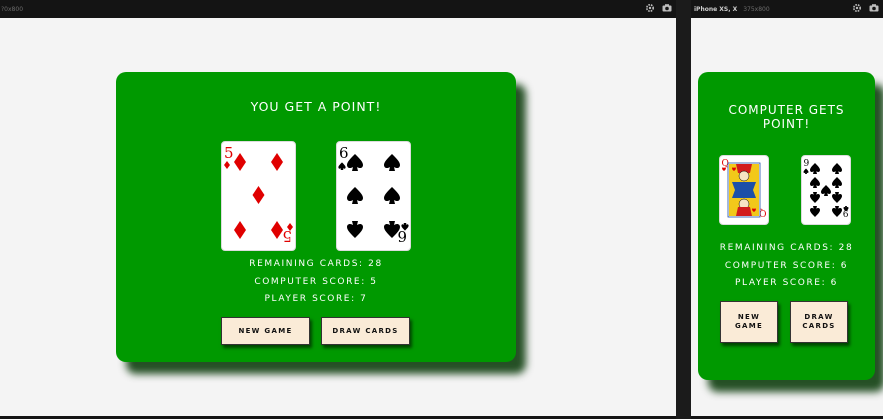 This screenshot has height=419, width=883. What do you see at coordinates (258, 196) in the screenshot?
I see `player-card: 5 5` at bounding box center [258, 196].